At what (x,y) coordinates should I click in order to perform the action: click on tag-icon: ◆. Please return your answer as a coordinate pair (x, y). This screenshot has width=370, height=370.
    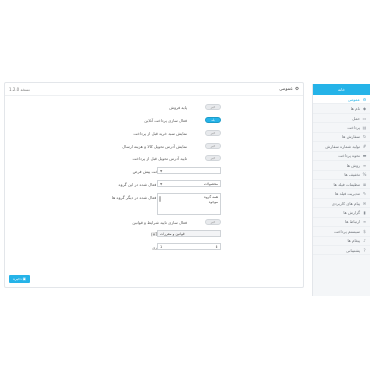
    Looking at the image, I should click on (364, 109).